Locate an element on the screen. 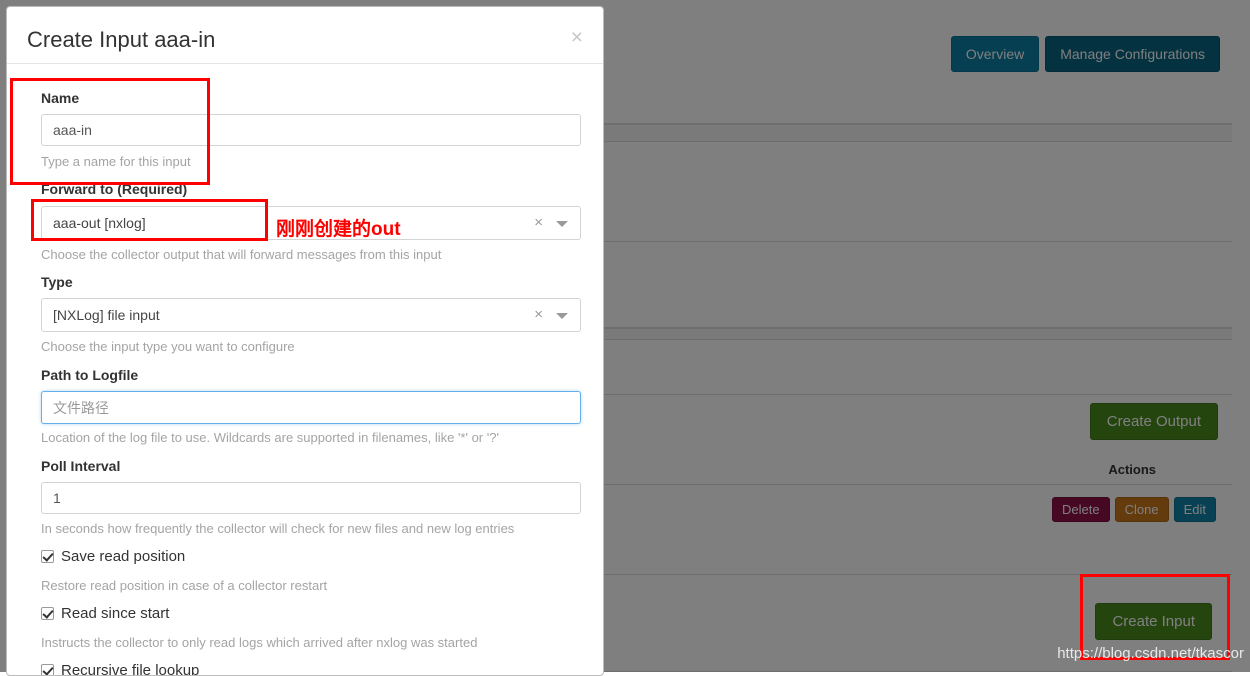 The height and width of the screenshot is (676, 1250). name-field-help: Type a name for this input is located at coordinates (116, 161).